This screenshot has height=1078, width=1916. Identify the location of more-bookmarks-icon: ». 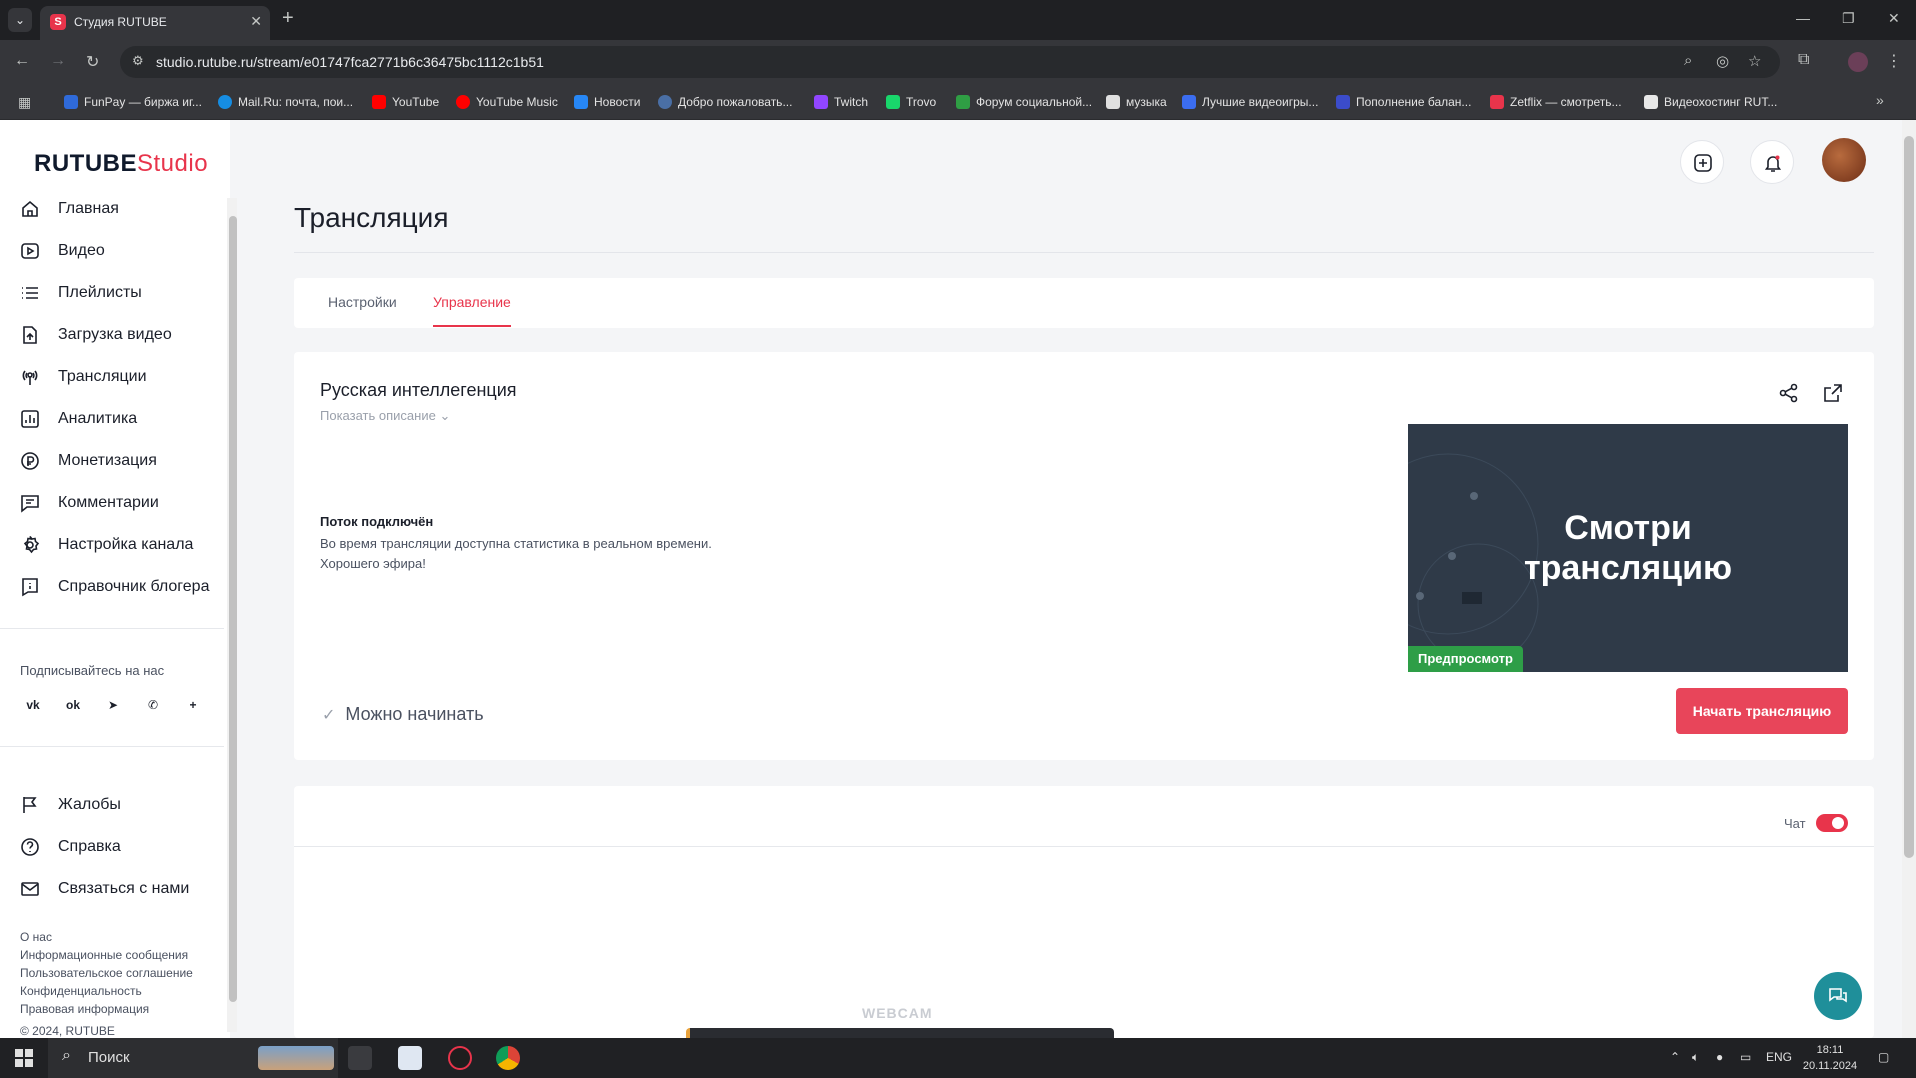
(1880, 100).